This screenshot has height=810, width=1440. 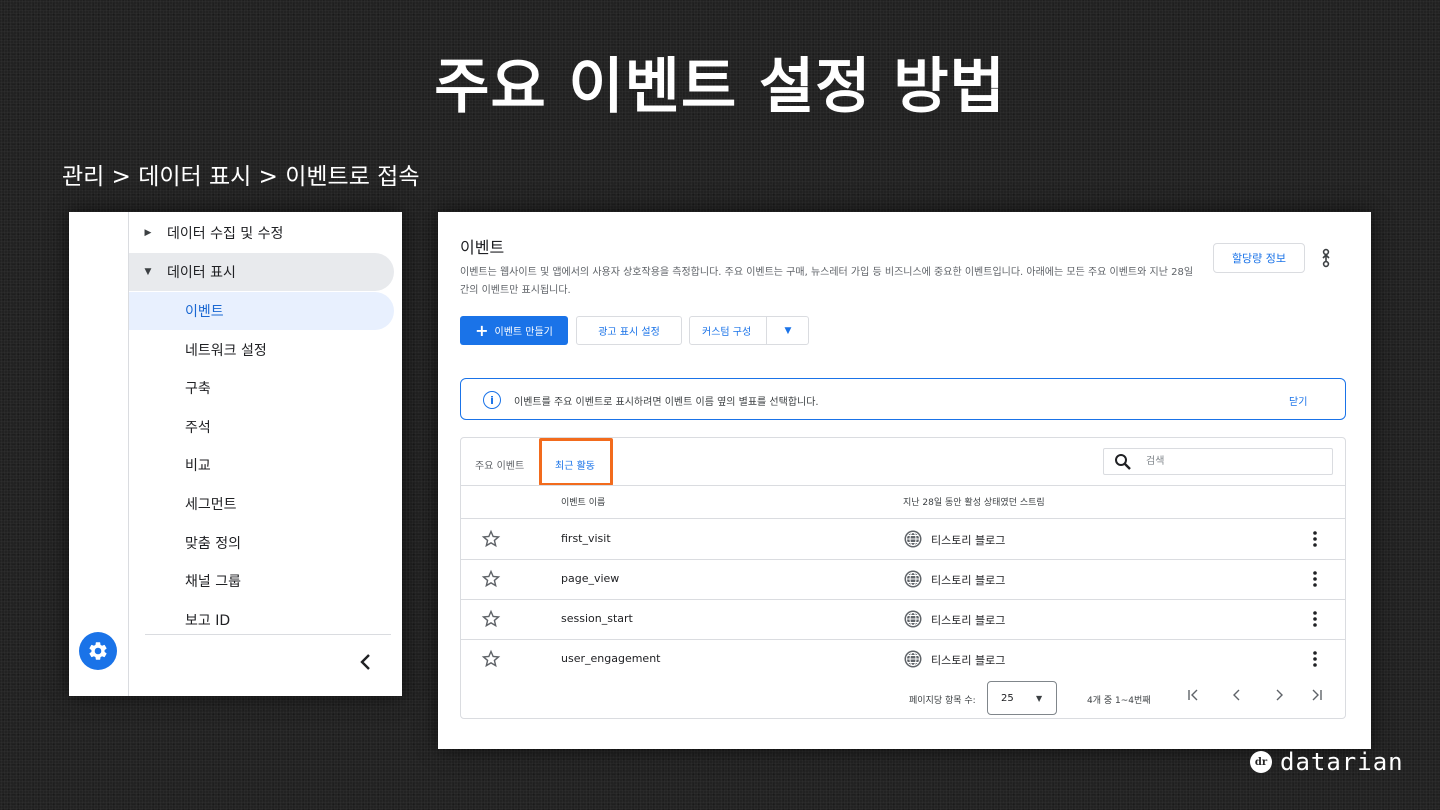 I want to click on custom-config-dropdown: ▼, so click(x=788, y=330).